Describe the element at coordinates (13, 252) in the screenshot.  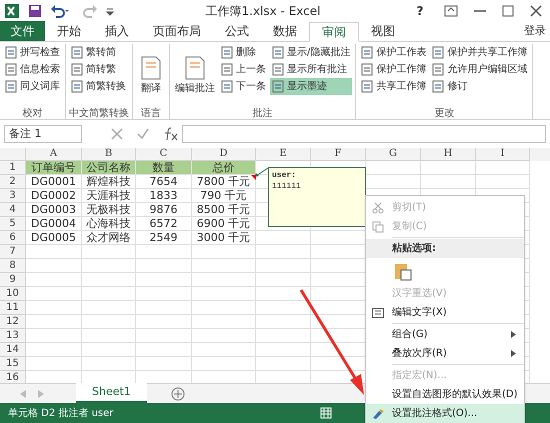
I see `row-header: 7` at that location.